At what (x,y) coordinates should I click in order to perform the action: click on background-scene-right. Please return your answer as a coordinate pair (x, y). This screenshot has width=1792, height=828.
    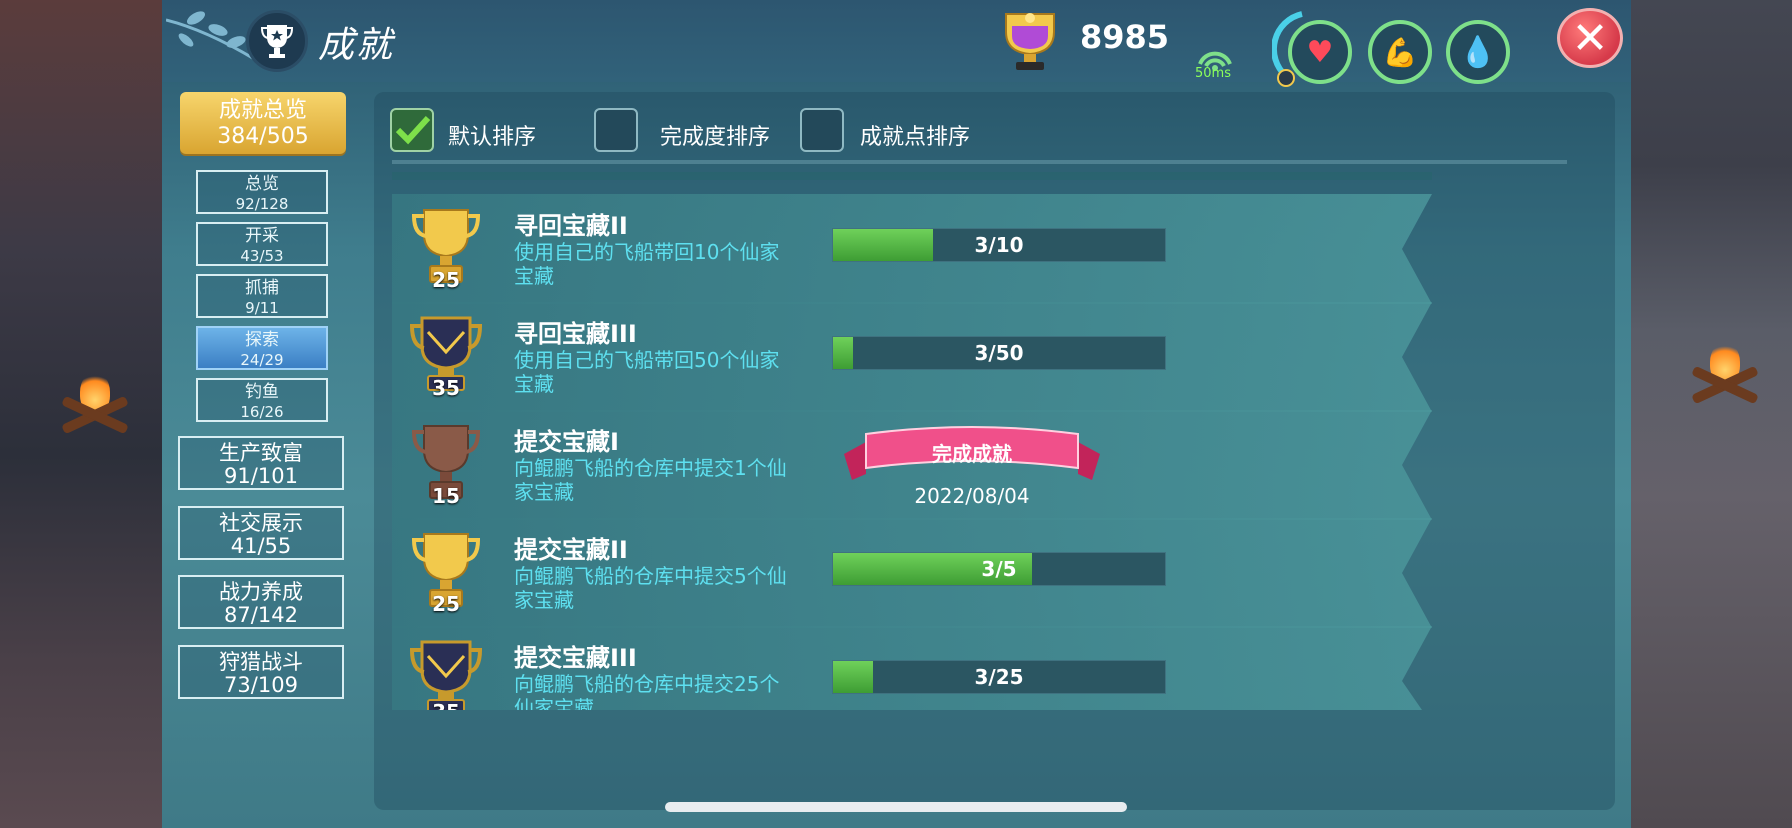
    Looking at the image, I should click on (1711, 414).